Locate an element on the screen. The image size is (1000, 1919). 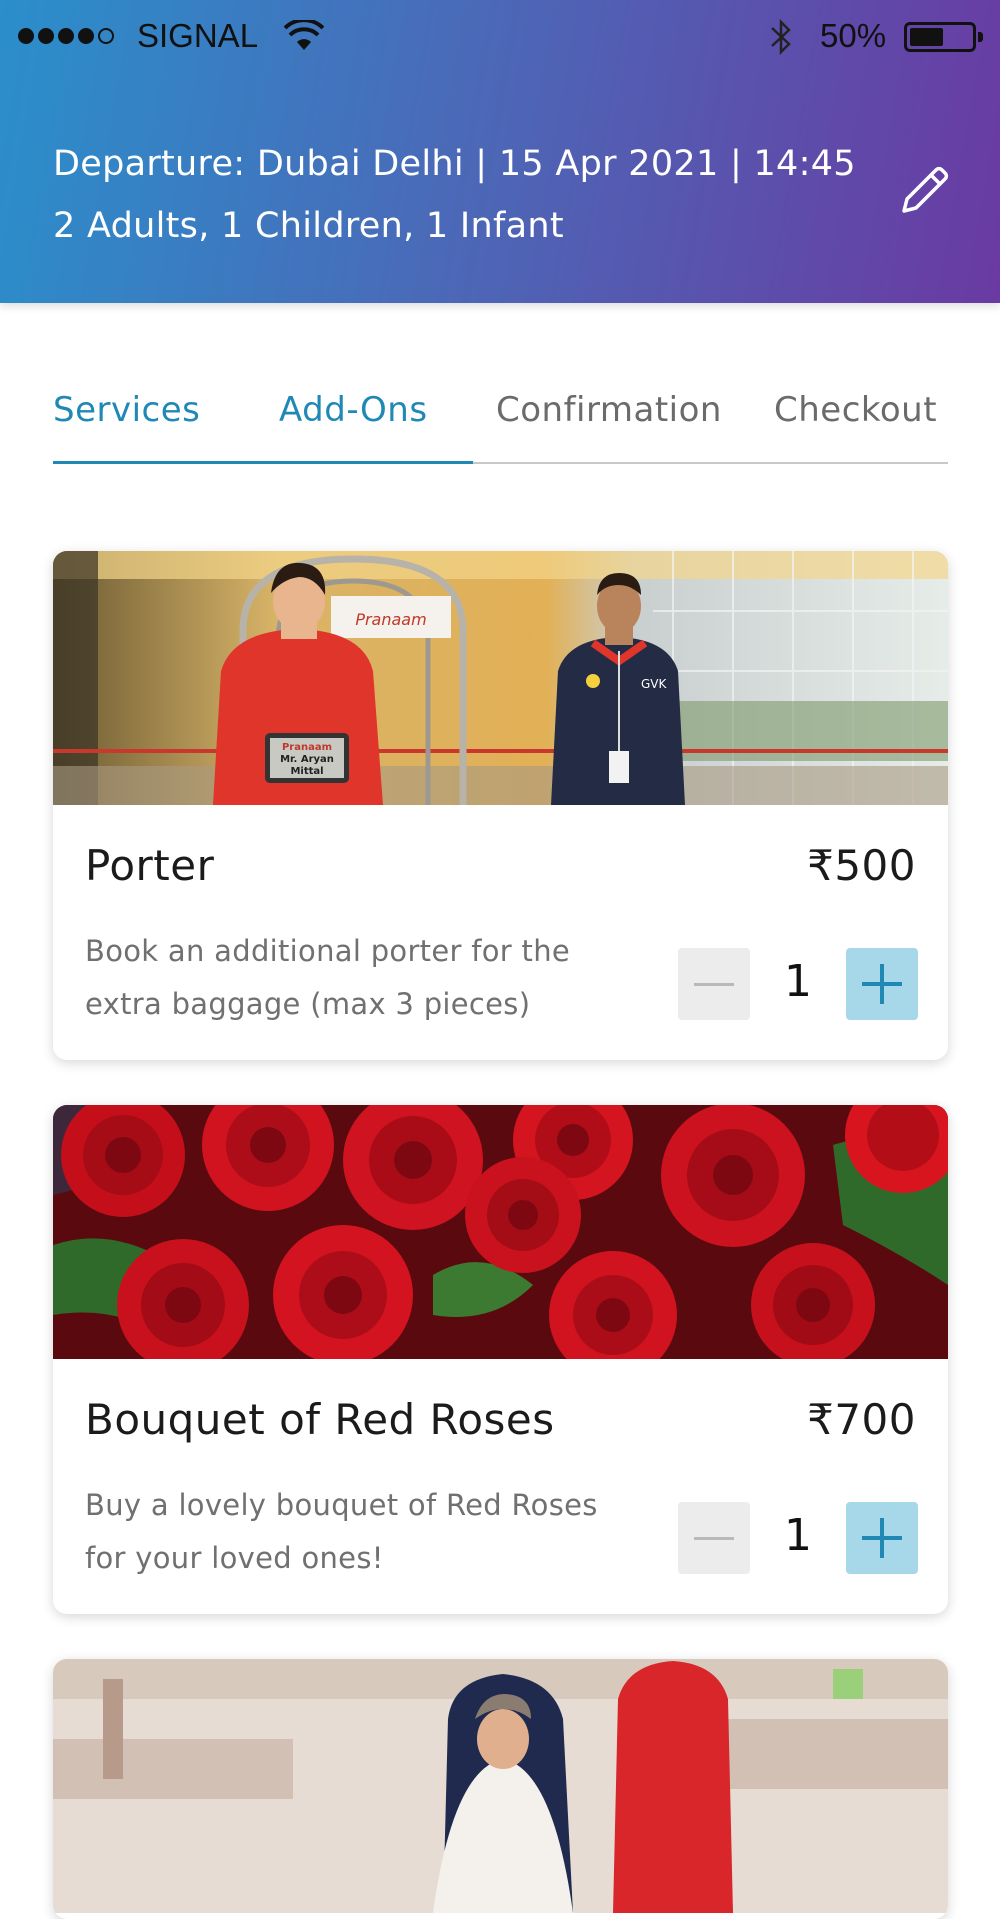
tablet-line1: Pranaam is located at coordinates (307, 747).